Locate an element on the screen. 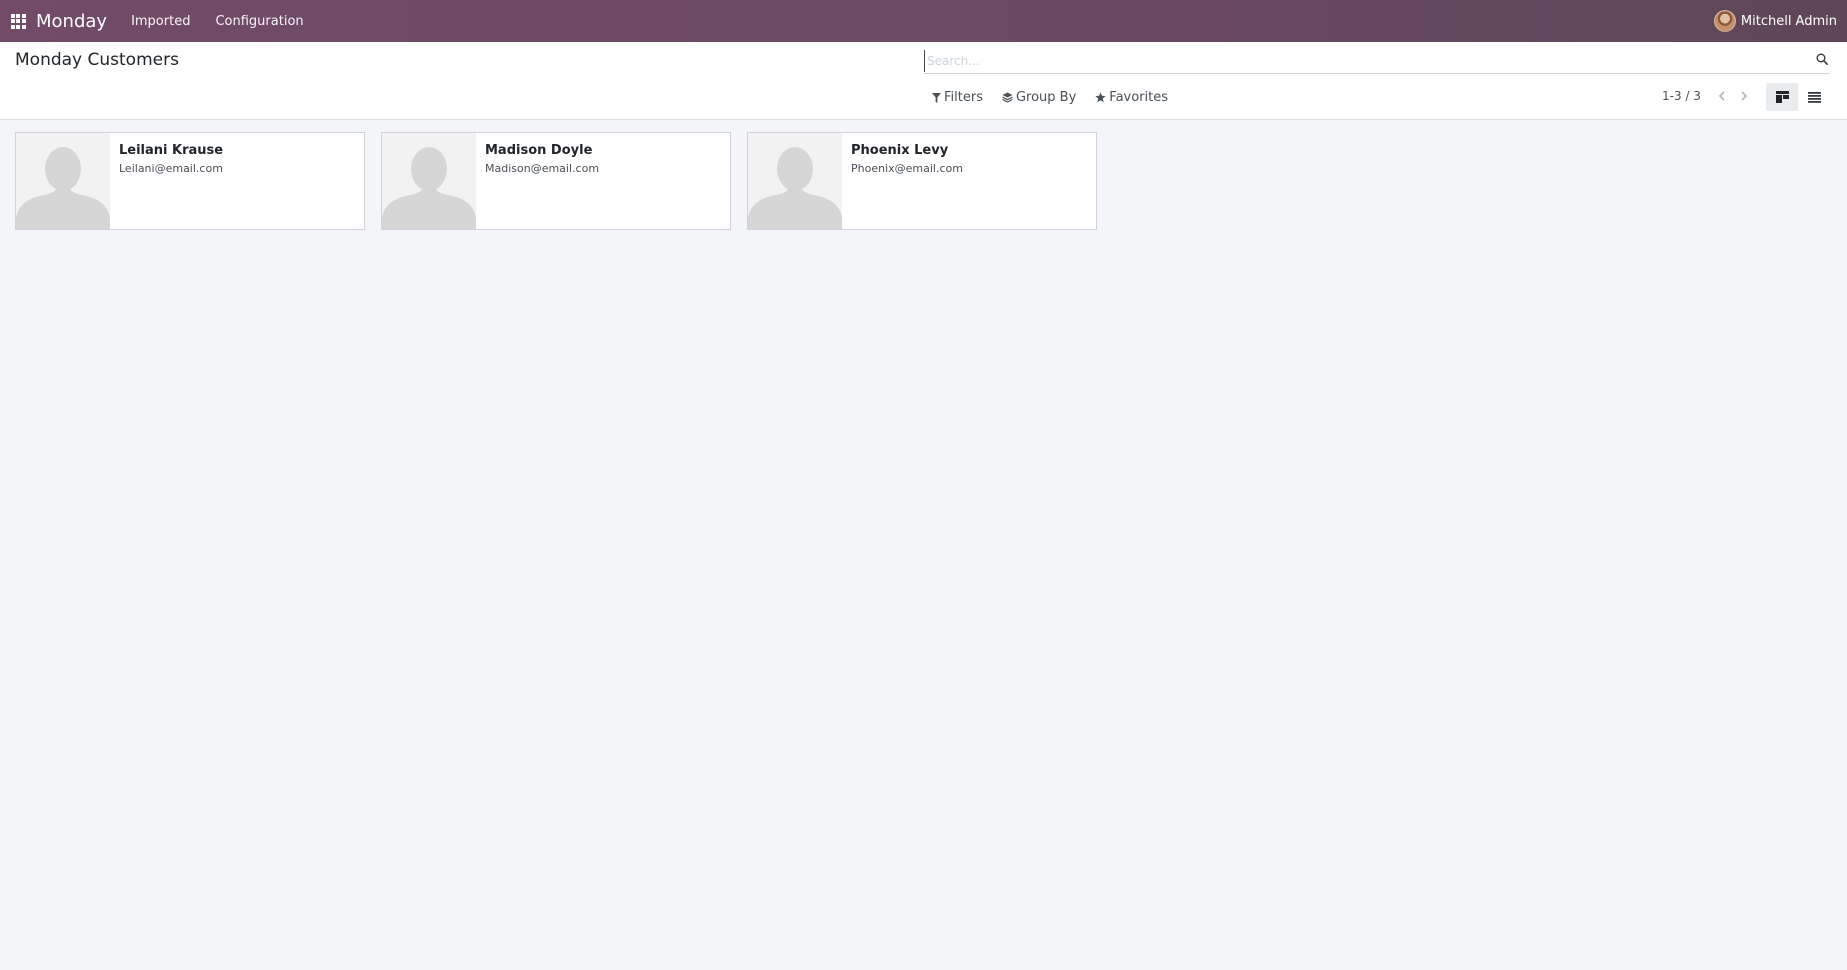 The height and width of the screenshot is (970, 1847). search-bar is located at coordinates (1377, 61).